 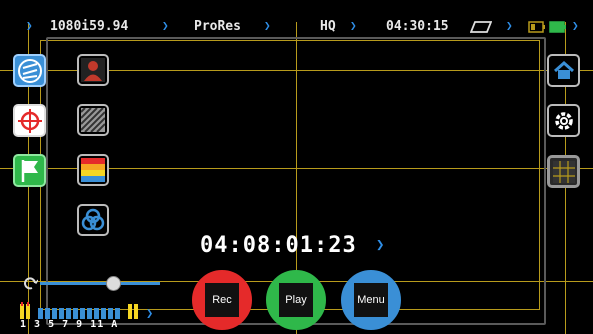 I want to click on home-icon, so click(x=563, y=69).